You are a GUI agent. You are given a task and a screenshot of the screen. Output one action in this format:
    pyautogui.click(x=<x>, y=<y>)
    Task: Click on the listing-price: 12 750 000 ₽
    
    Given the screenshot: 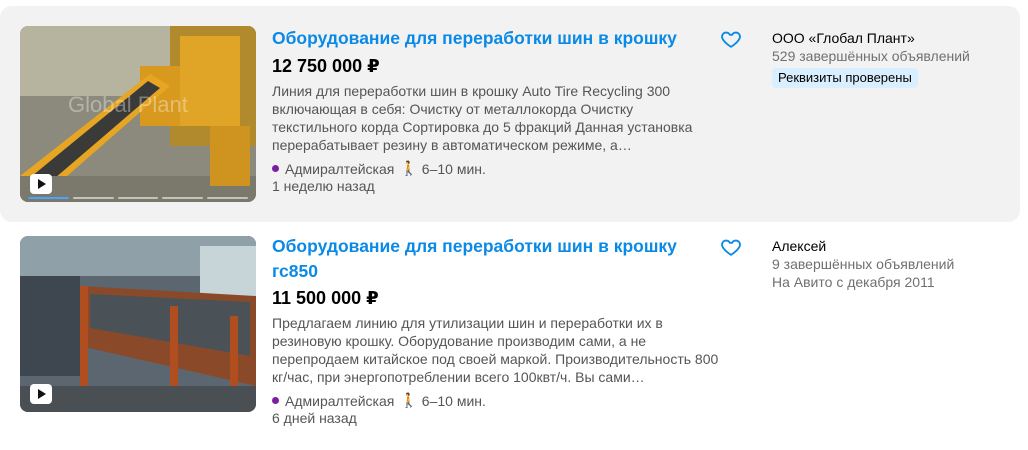 What is the action you would take?
    pyautogui.click(x=326, y=66)
    